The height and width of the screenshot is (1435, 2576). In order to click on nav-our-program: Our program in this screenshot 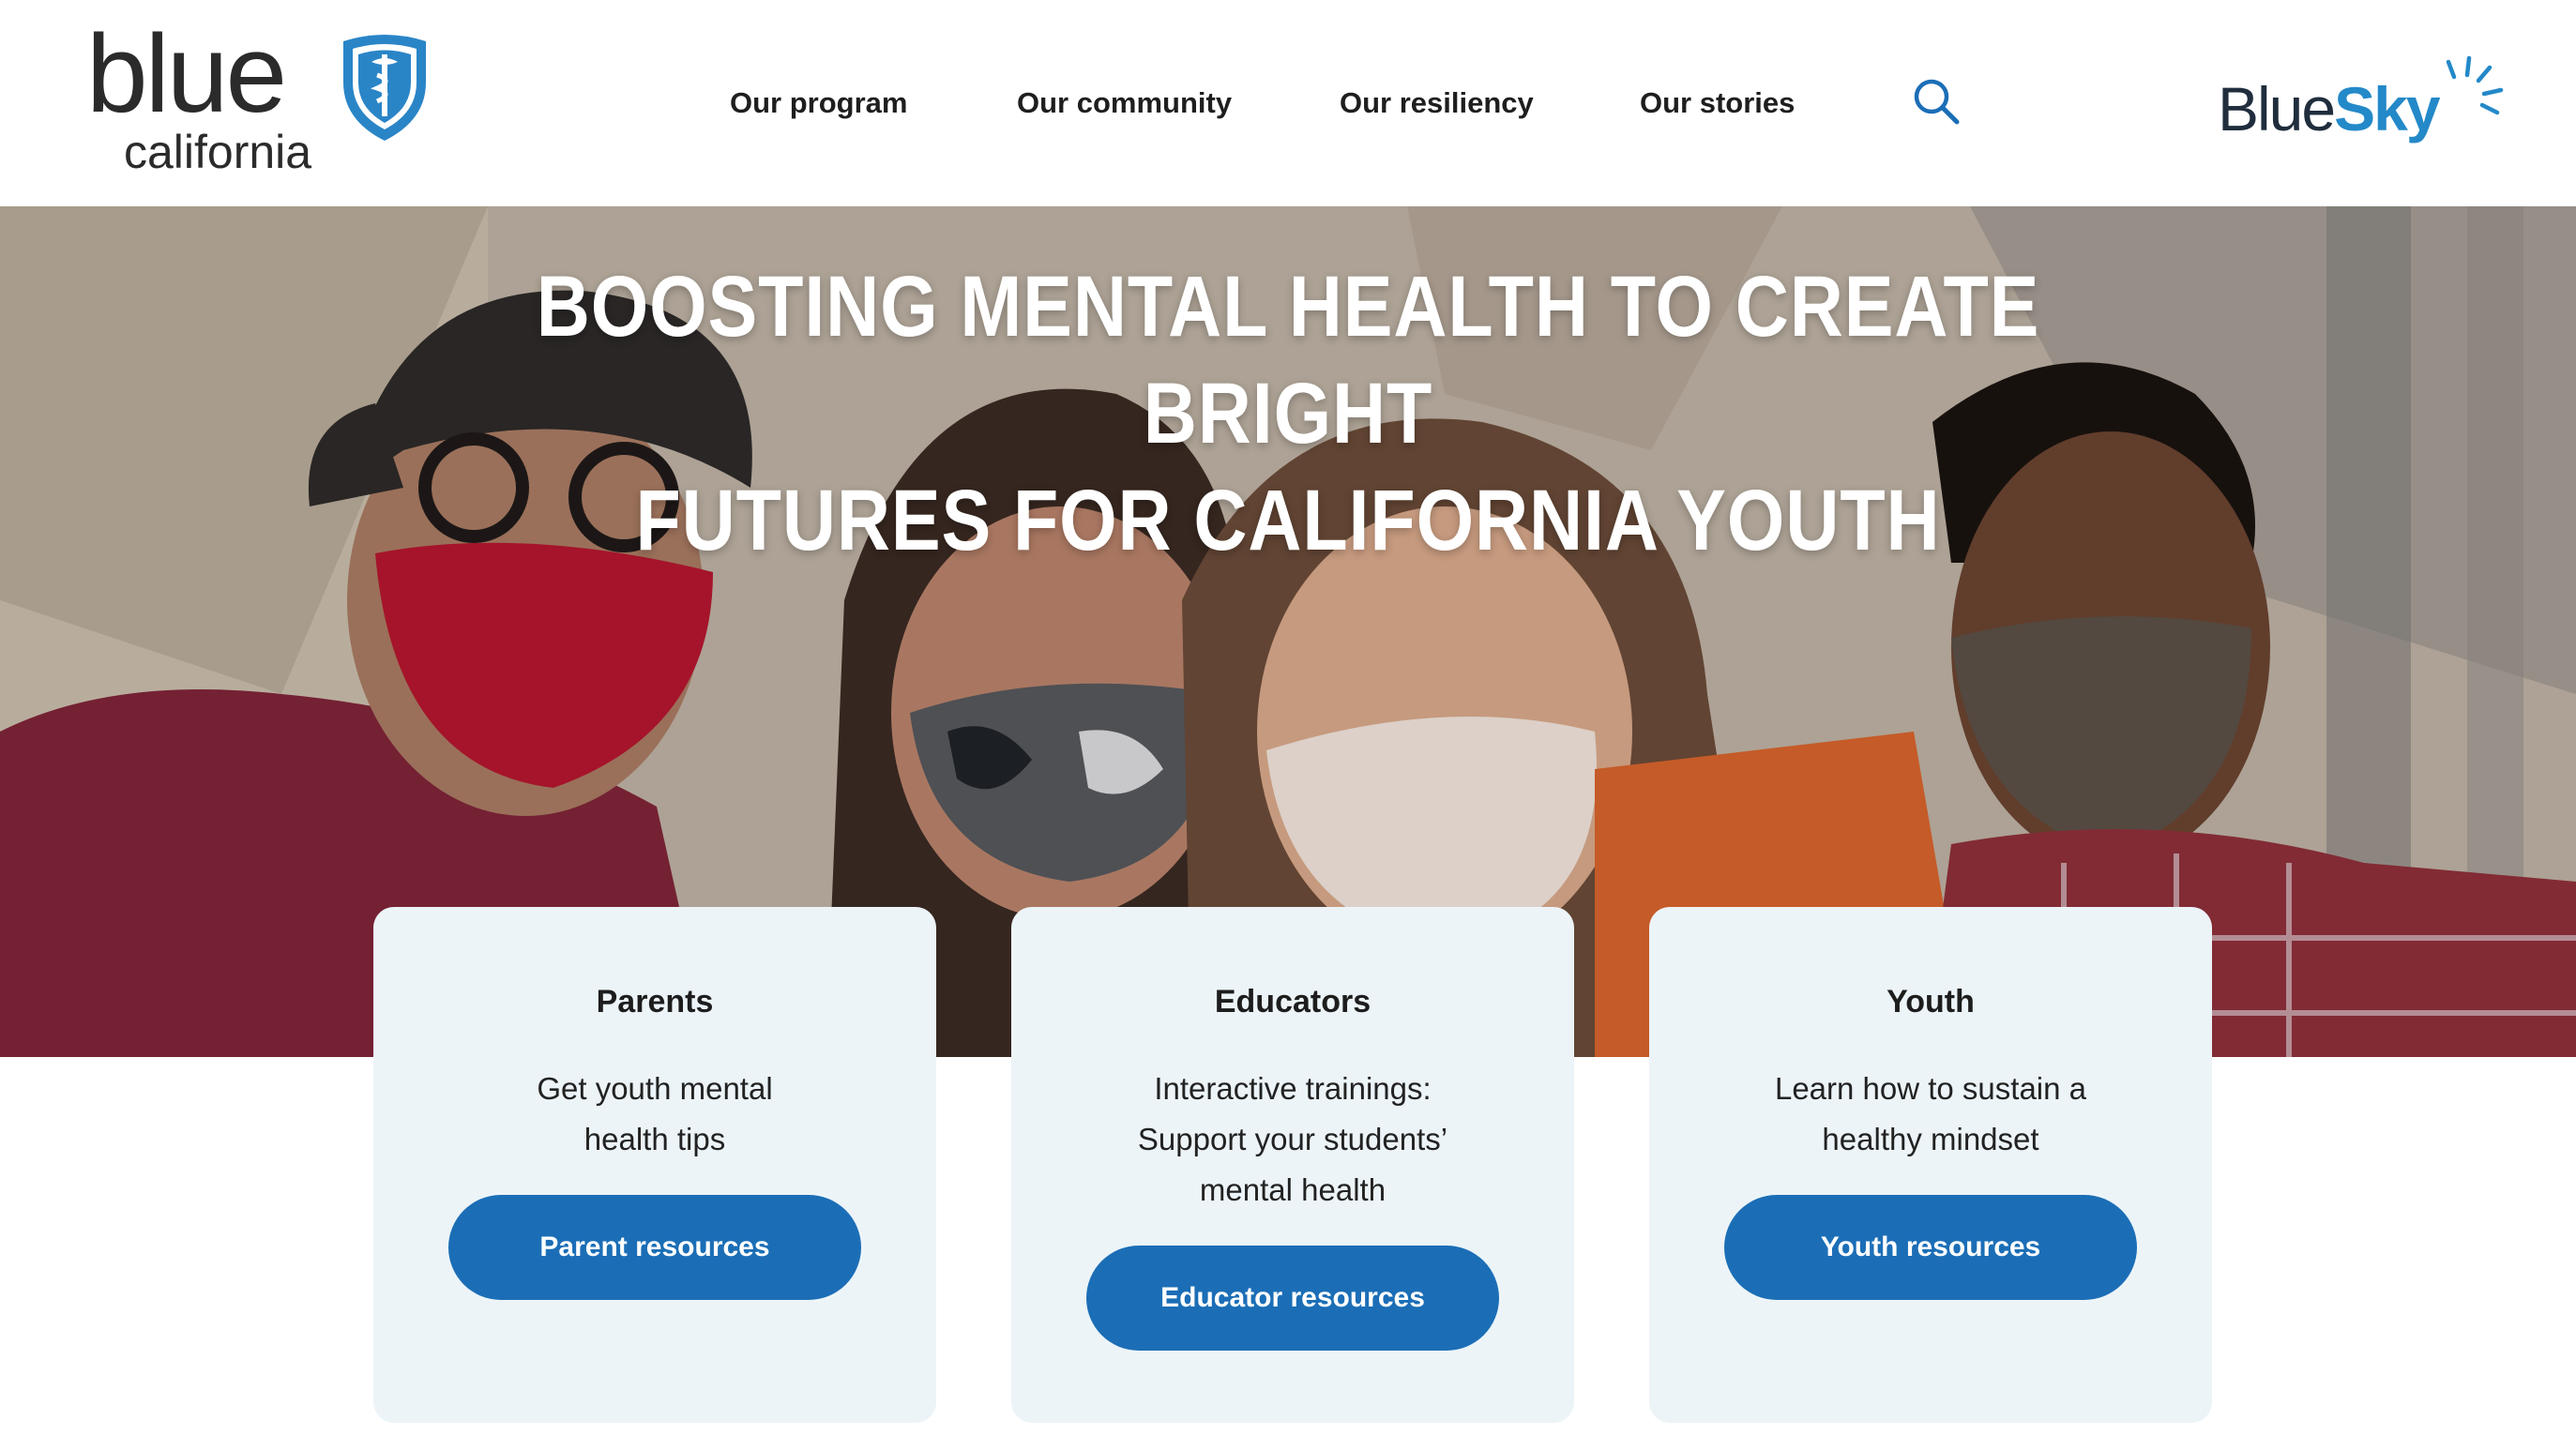, I will do `click(818, 103)`.